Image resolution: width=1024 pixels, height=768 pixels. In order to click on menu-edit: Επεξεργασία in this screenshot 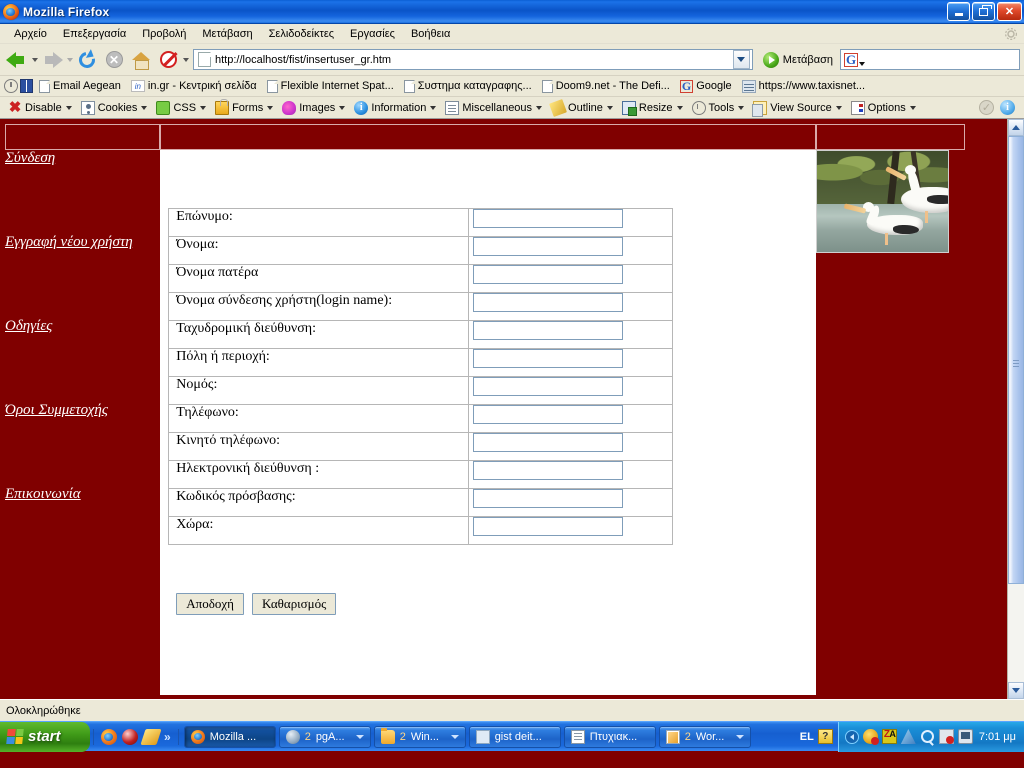, I will do `click(94, 34)`.